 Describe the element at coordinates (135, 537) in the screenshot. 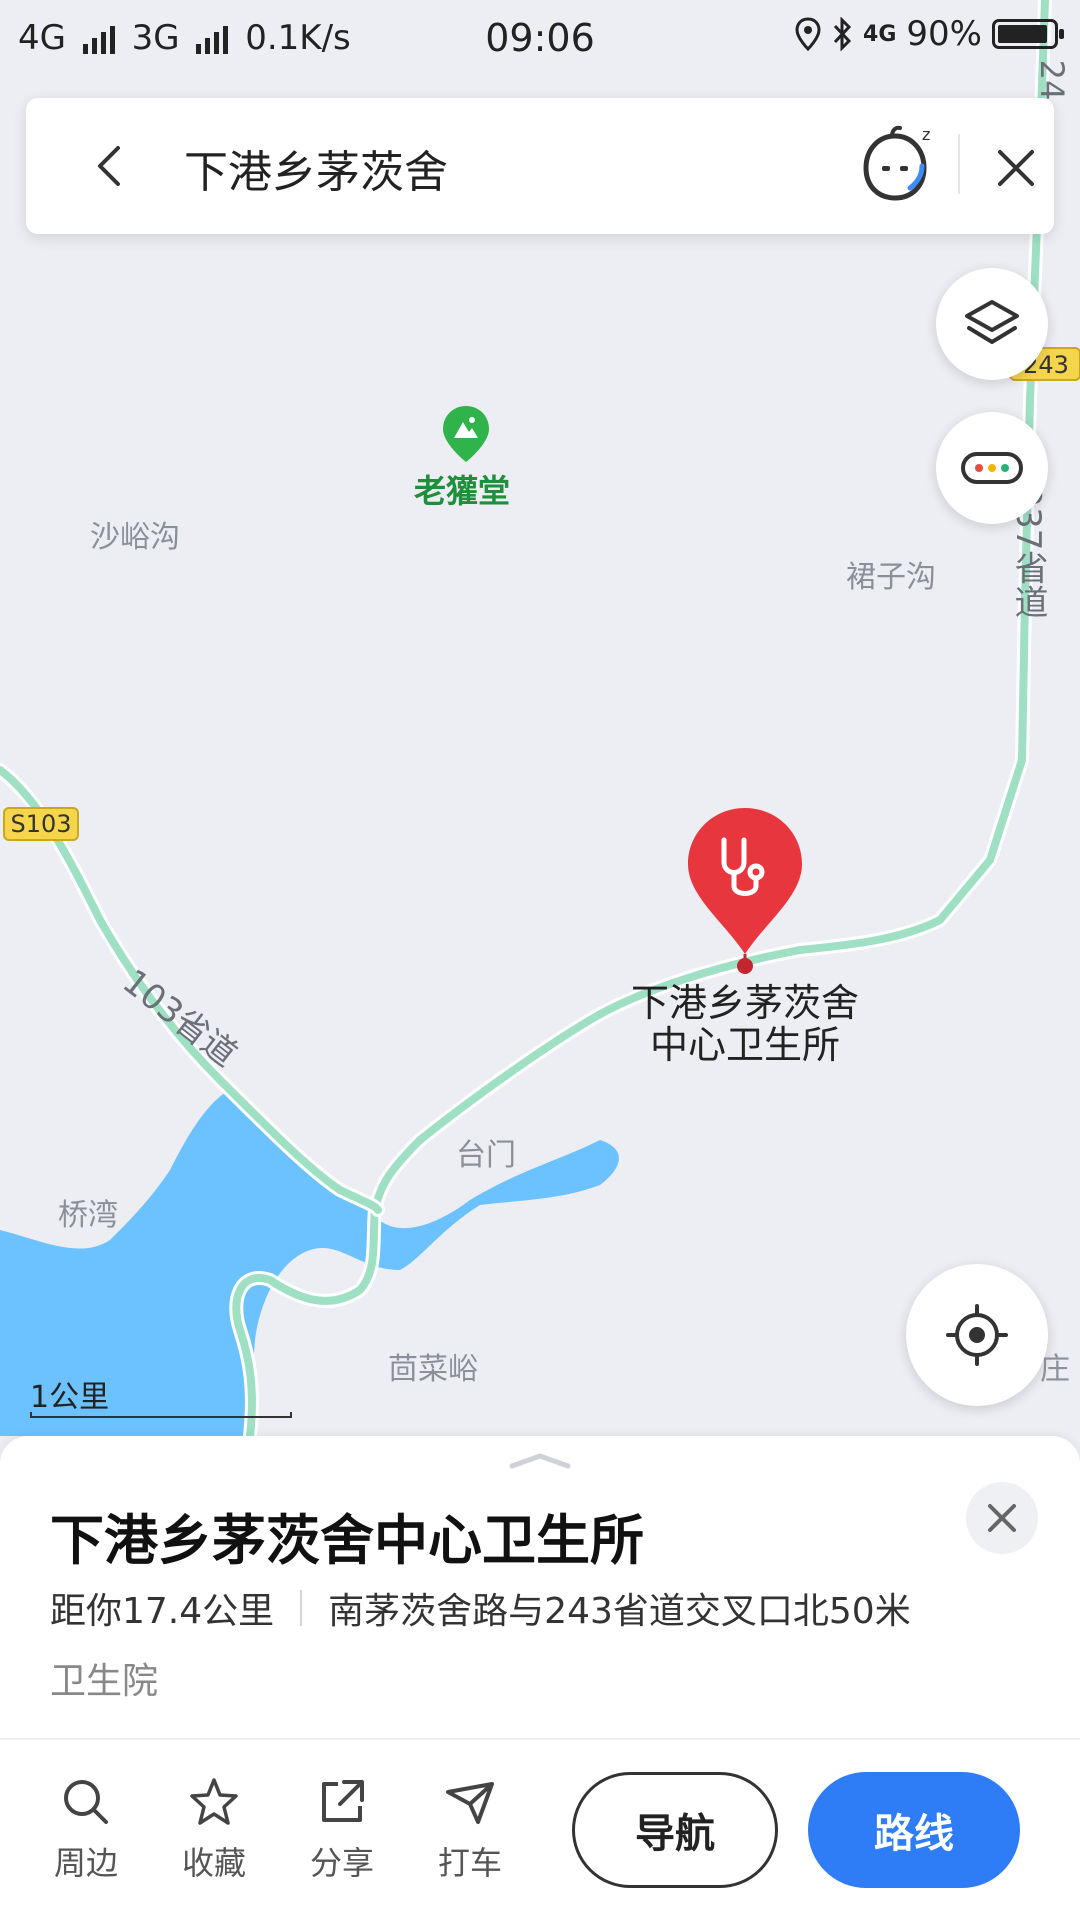

I see `map-label-shayugou: 沙峪沟` at that location.